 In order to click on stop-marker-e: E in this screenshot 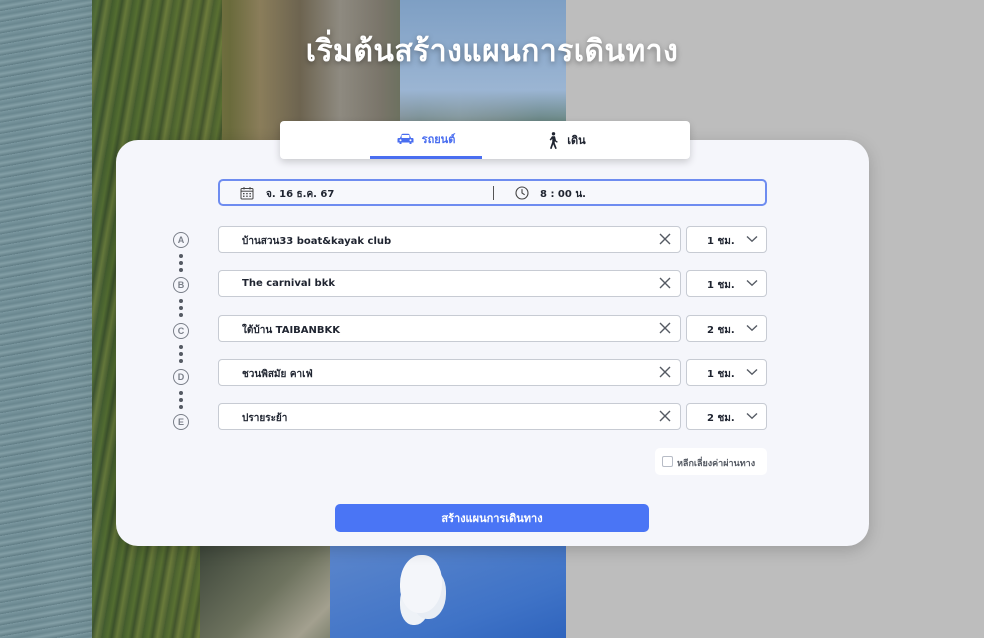, I will do `click(181, 422)`.